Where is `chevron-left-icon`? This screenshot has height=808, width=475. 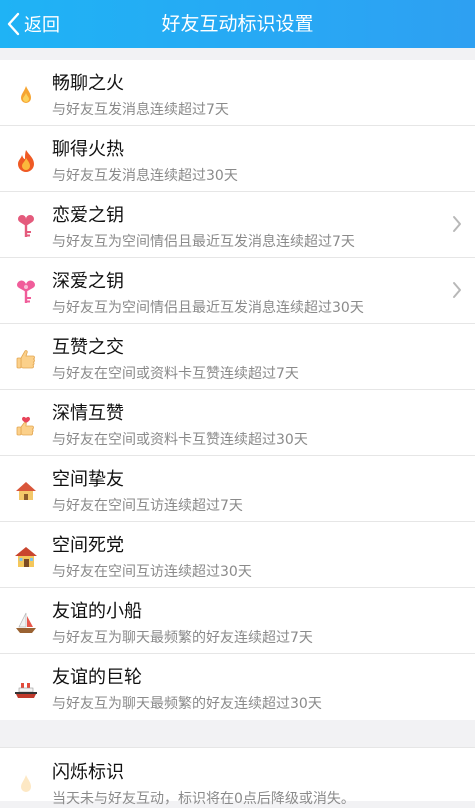
chevron-left-icon is located at coordinates (13, 24).